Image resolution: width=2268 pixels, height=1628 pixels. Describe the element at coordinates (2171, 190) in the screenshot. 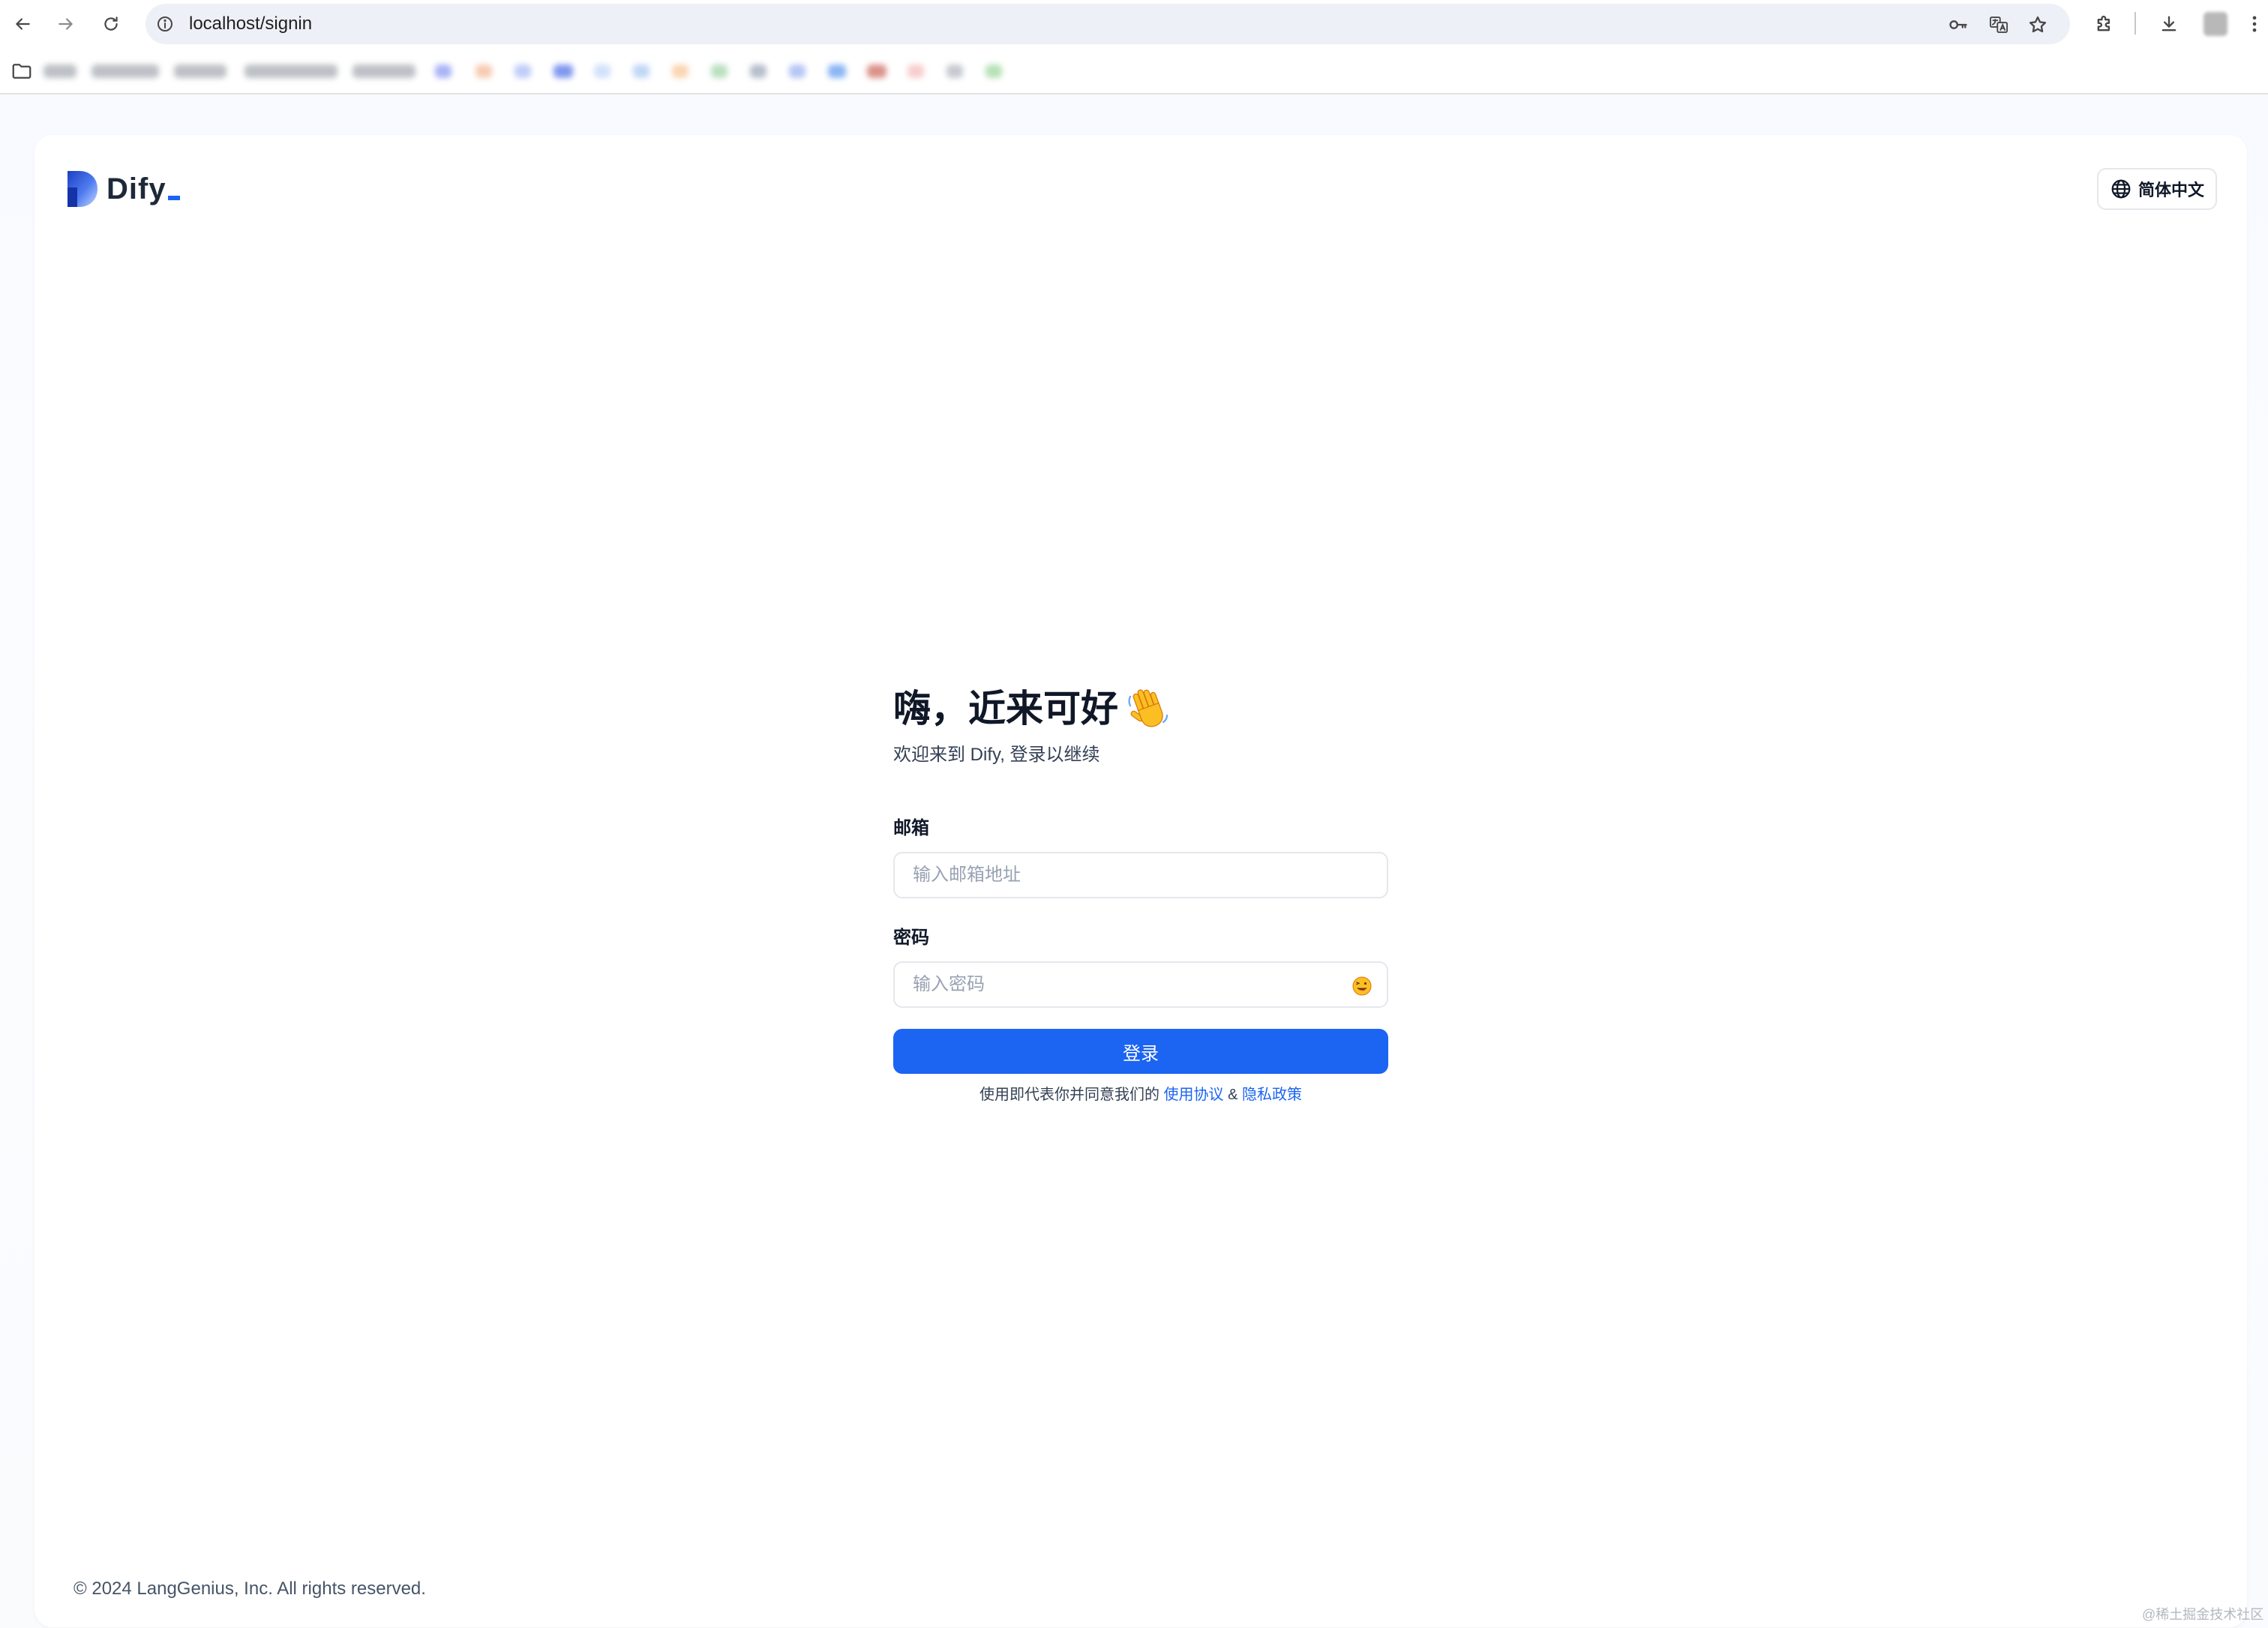

I see `language-label: 简体中文` at that location.